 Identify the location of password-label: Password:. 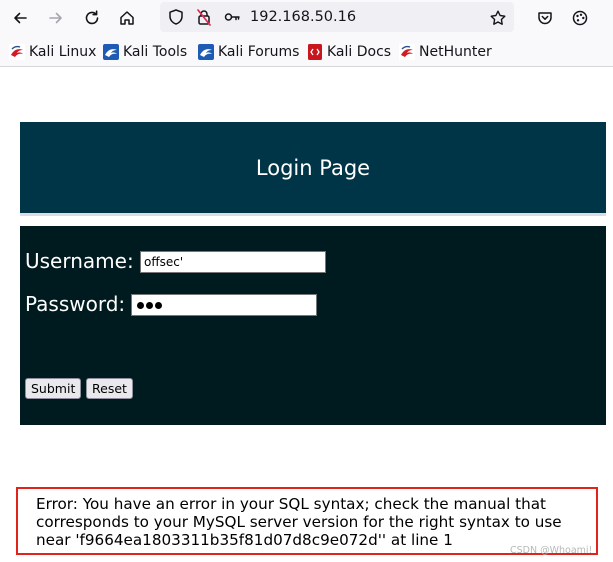
(75, 304).